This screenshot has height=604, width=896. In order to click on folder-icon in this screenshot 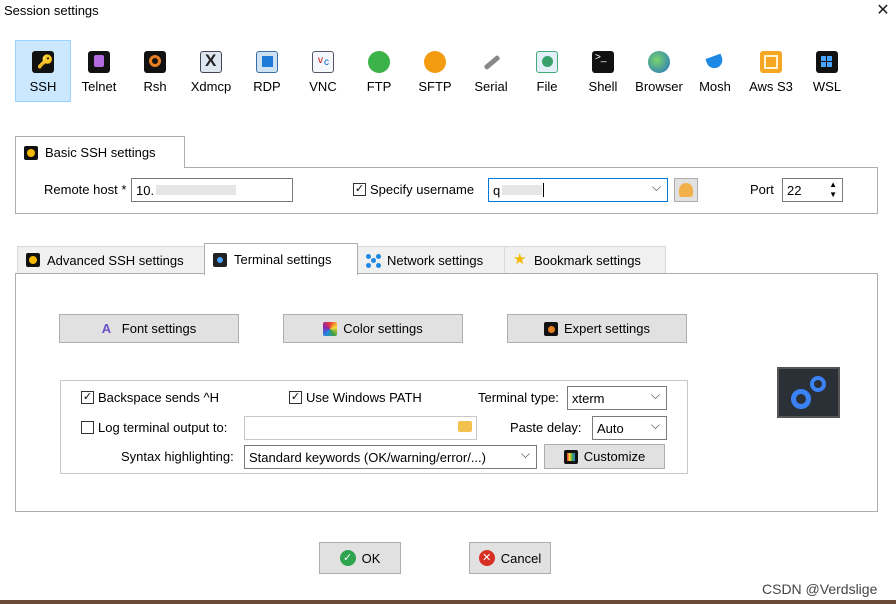, I will do `click(465, 426)`.